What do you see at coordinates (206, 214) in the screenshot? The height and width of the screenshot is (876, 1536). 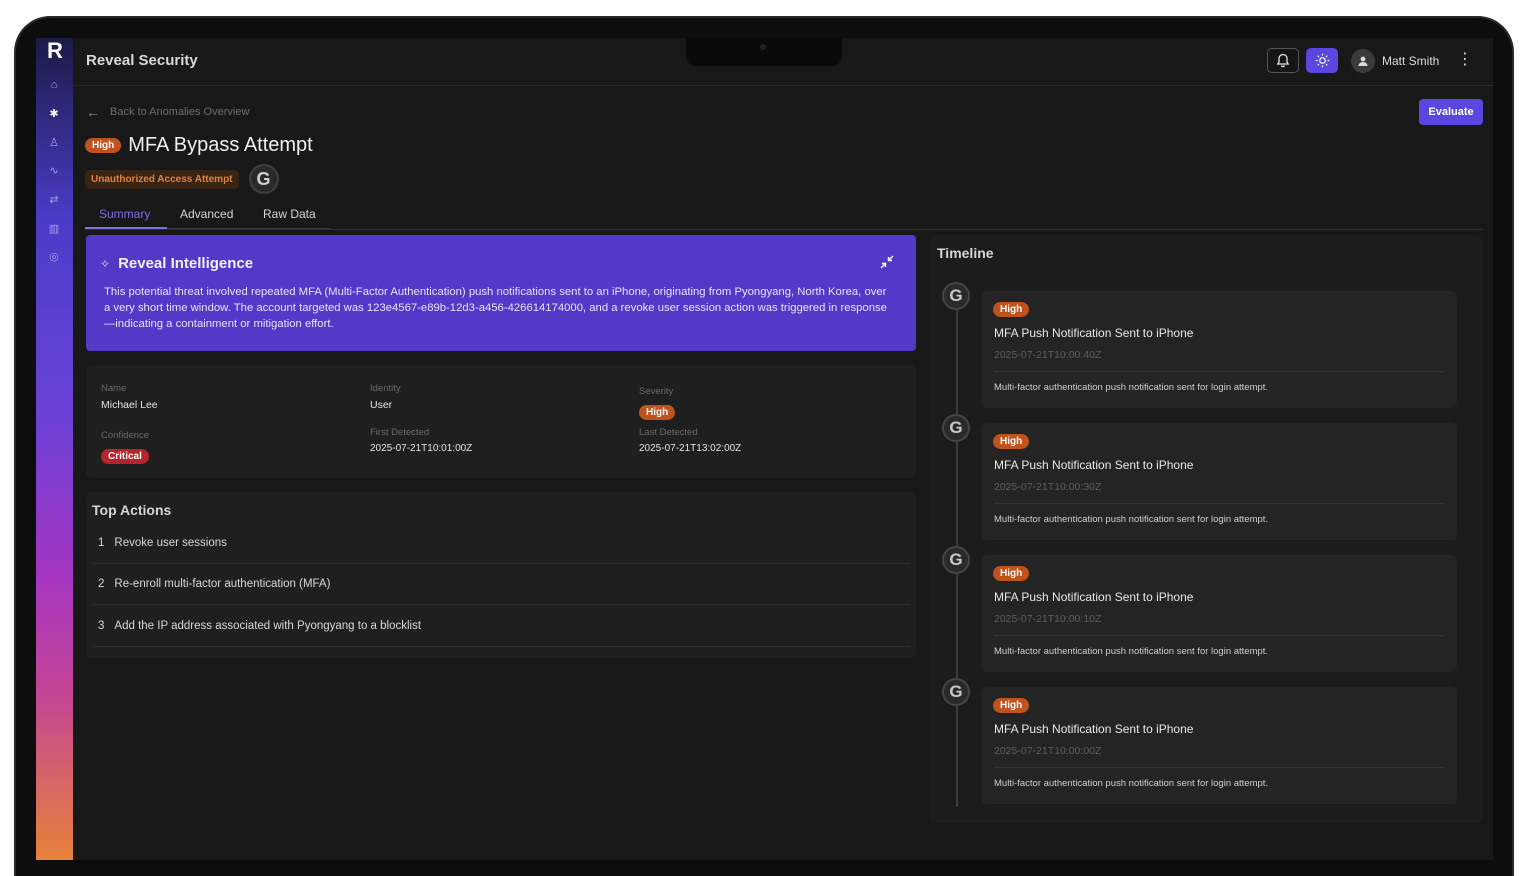 I see `tab-advanced: Advanced` at bounding box center [206, 214].